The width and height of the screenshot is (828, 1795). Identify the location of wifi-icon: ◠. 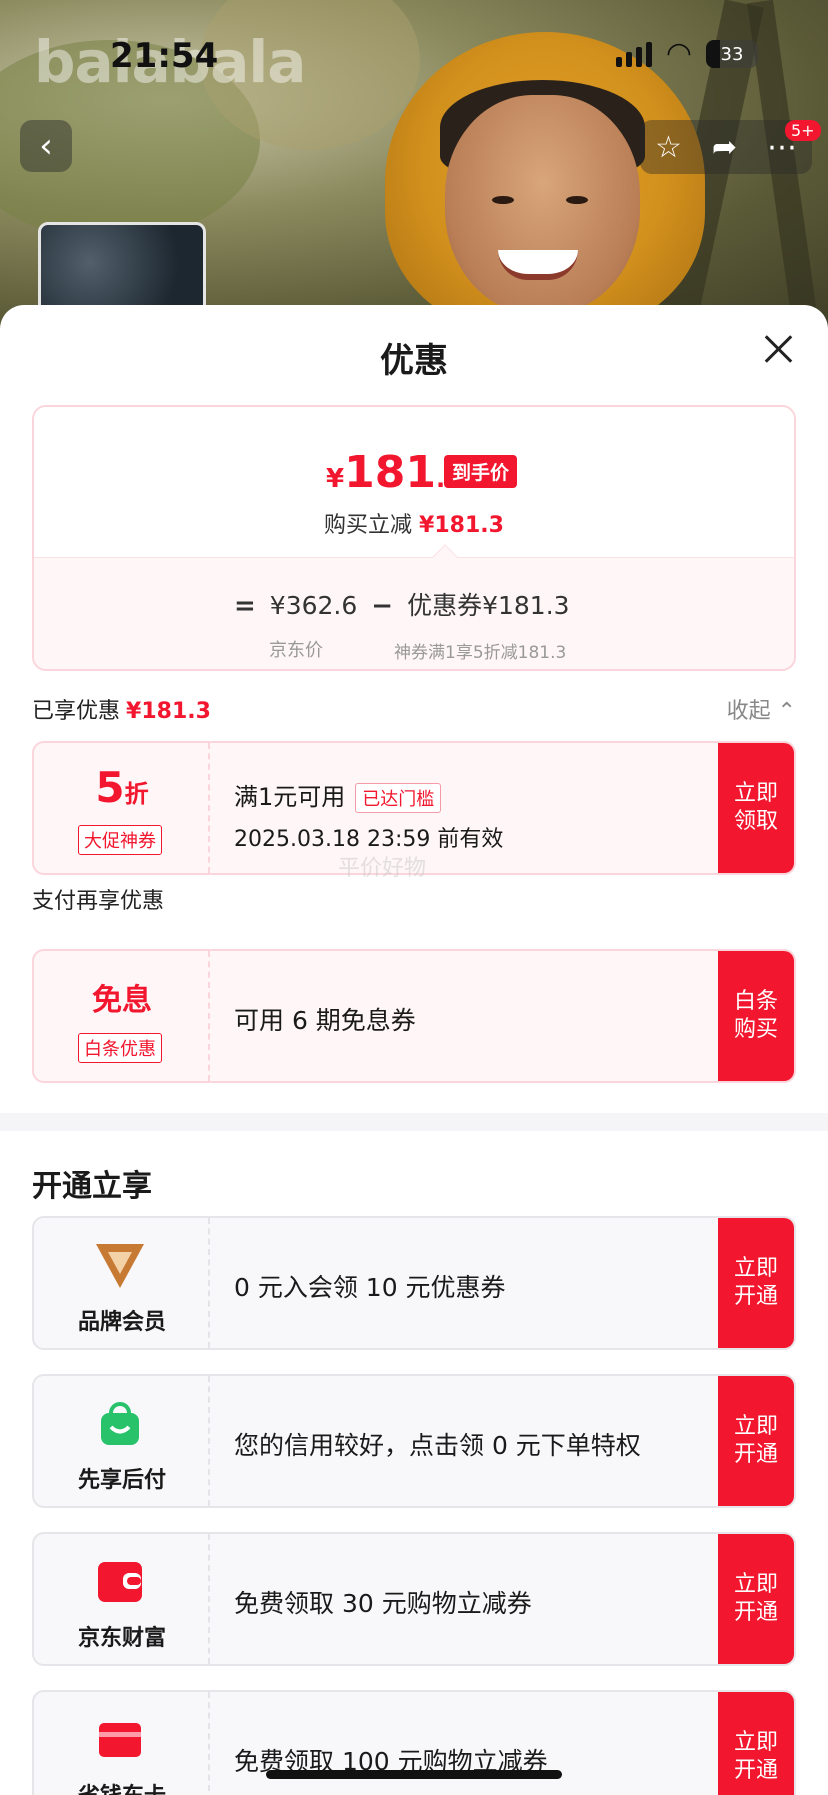
(678, 53).